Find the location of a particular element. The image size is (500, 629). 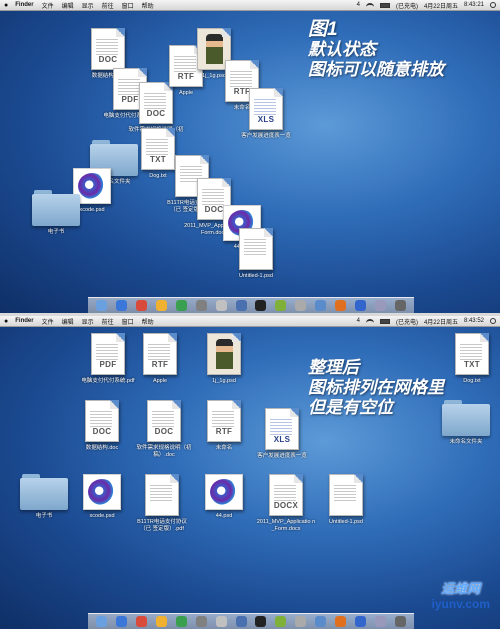

icon-label: xcode.psd is located at coordinates (102, 516).